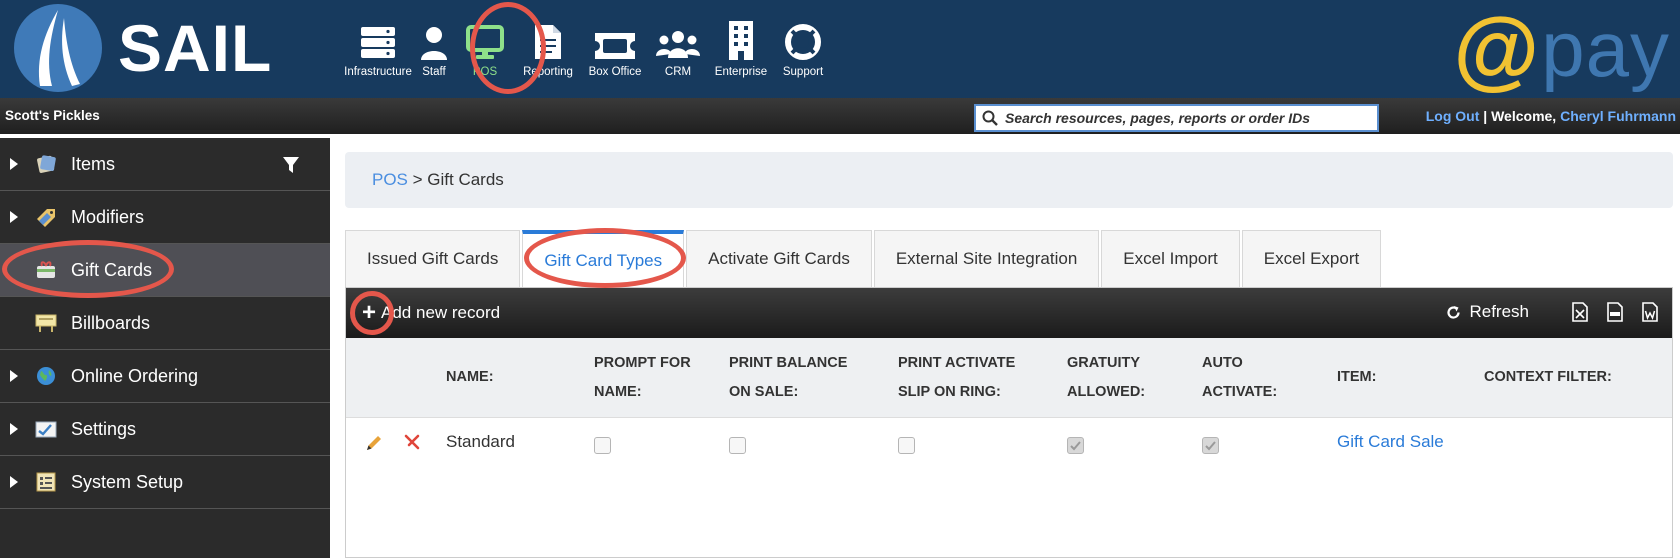  What do you see at coordinates (46, 376) in the screenshot?
I see `globe-icon` at bounding box center [46, 376].